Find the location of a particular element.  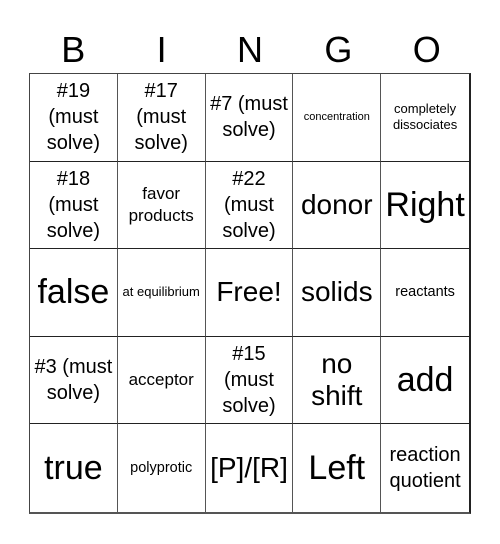

bingo-cell: #15 (must solve) is located at coordinates (249, 380).